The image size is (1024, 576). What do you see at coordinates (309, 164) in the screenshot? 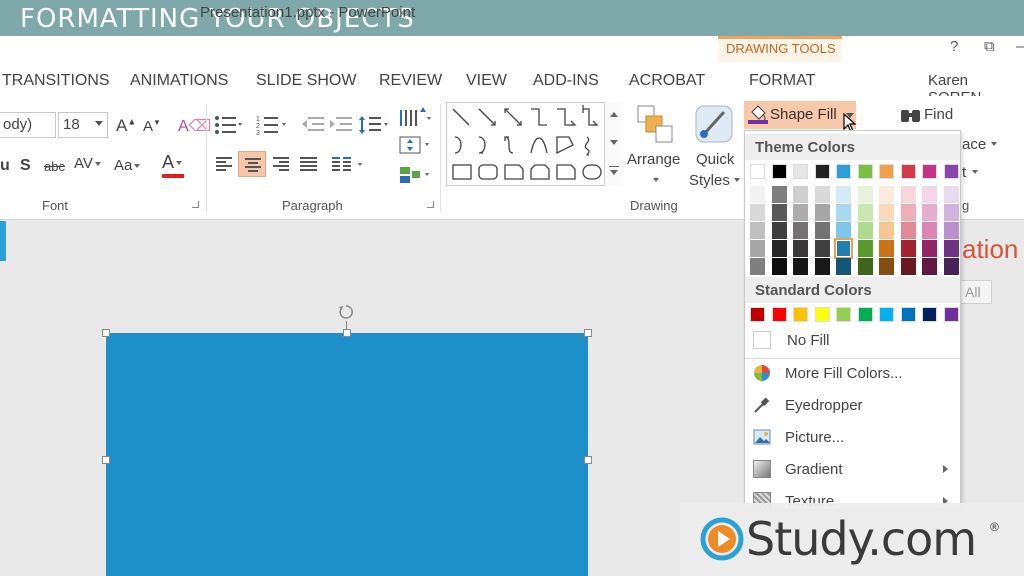
I see `justify-icon` at bounding box center [309, 164].